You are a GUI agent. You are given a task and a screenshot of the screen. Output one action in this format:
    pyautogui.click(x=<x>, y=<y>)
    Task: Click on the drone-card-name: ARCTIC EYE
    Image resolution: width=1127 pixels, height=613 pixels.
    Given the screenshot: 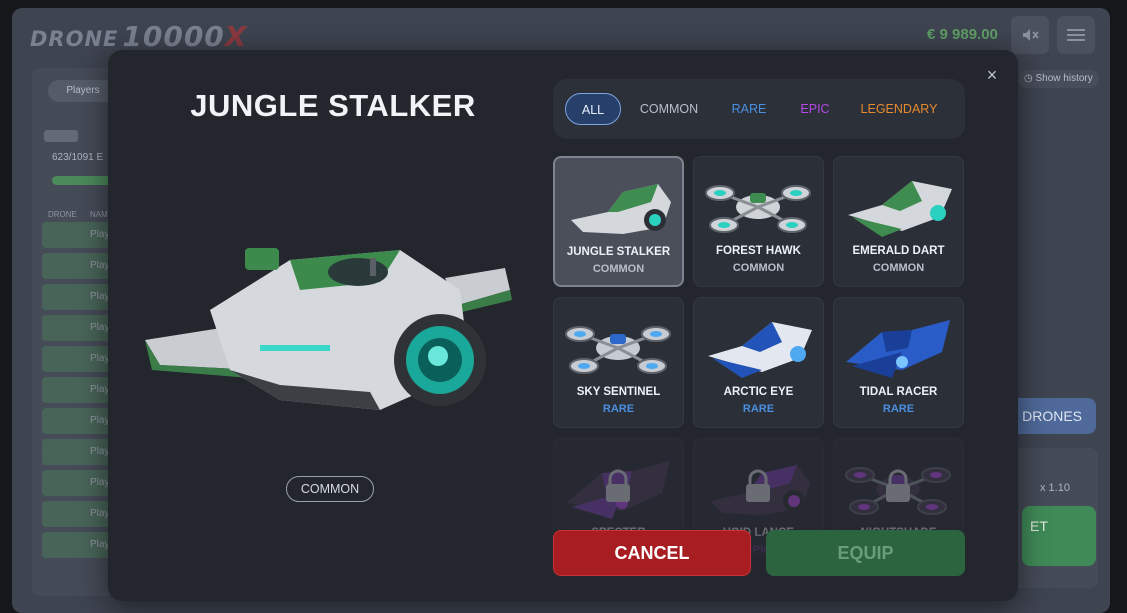 What is the action you would take?
    pyautogui.click(x=758, y=392)
    